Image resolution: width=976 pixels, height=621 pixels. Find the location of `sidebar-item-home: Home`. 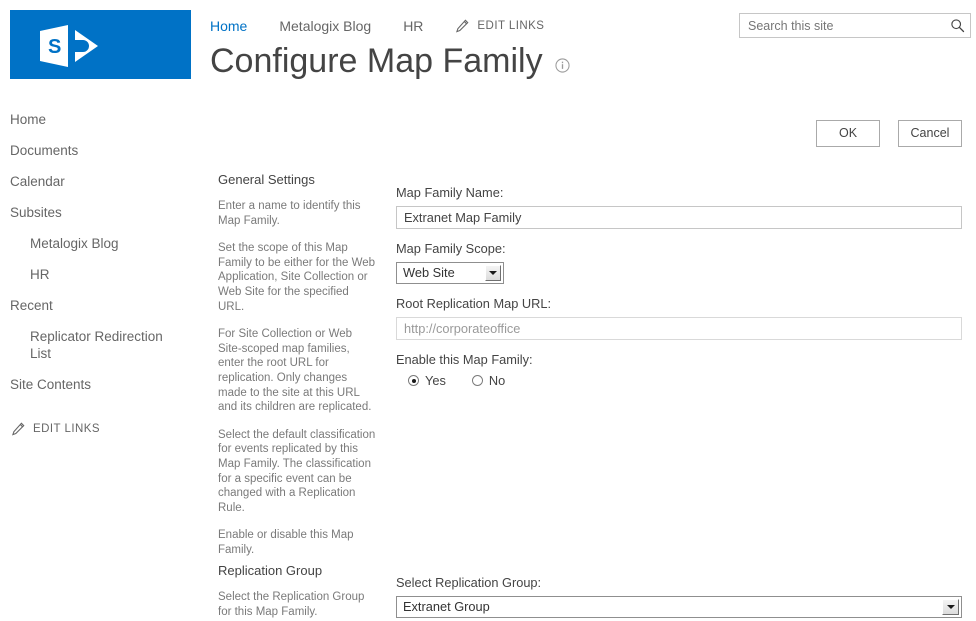

sidebar-item-home: Home is located at coordinates (100, 119).